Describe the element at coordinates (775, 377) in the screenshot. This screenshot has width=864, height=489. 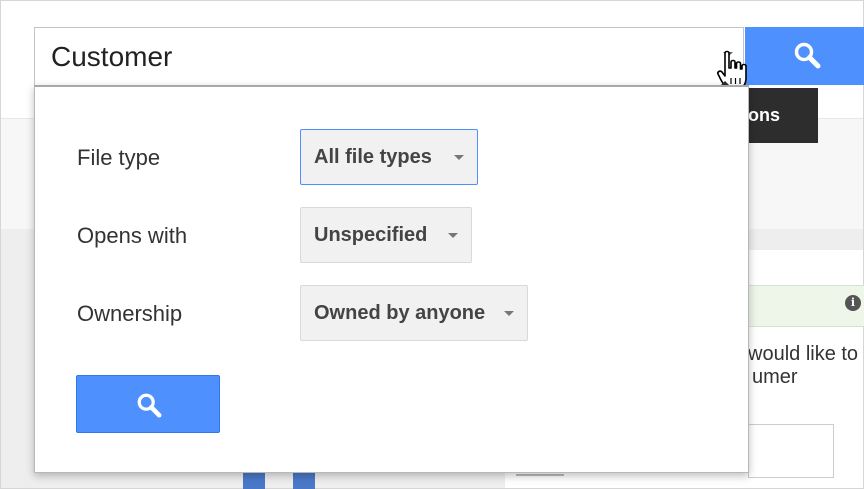
I see `background-text-line-2: umer` at that location.